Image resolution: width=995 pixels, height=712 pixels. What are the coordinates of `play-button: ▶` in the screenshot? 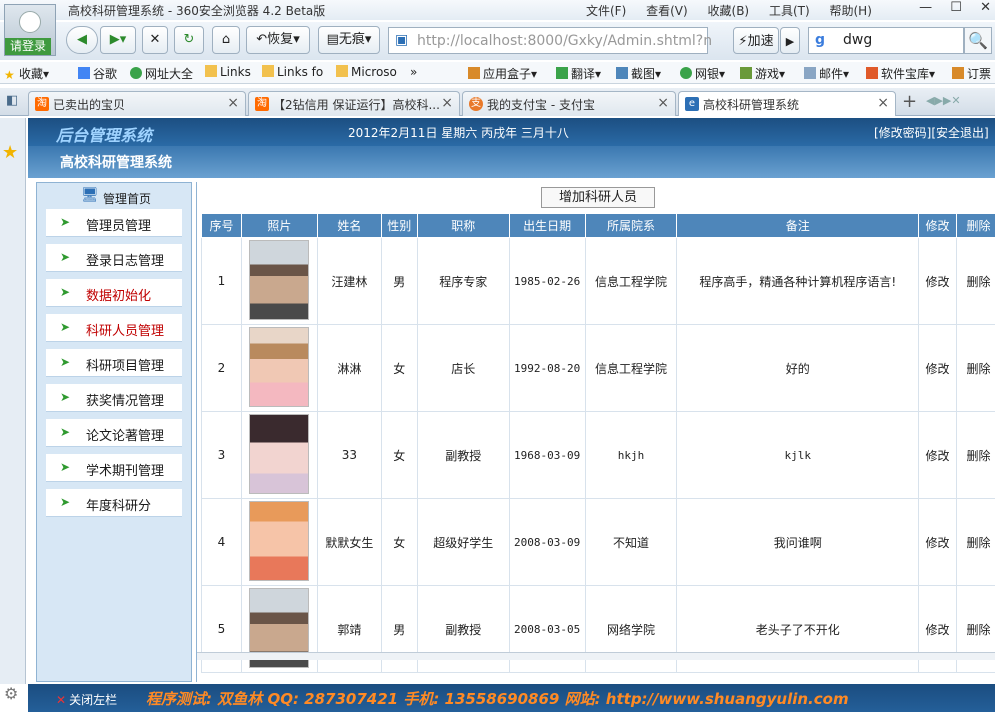 It's located at (790, 40).